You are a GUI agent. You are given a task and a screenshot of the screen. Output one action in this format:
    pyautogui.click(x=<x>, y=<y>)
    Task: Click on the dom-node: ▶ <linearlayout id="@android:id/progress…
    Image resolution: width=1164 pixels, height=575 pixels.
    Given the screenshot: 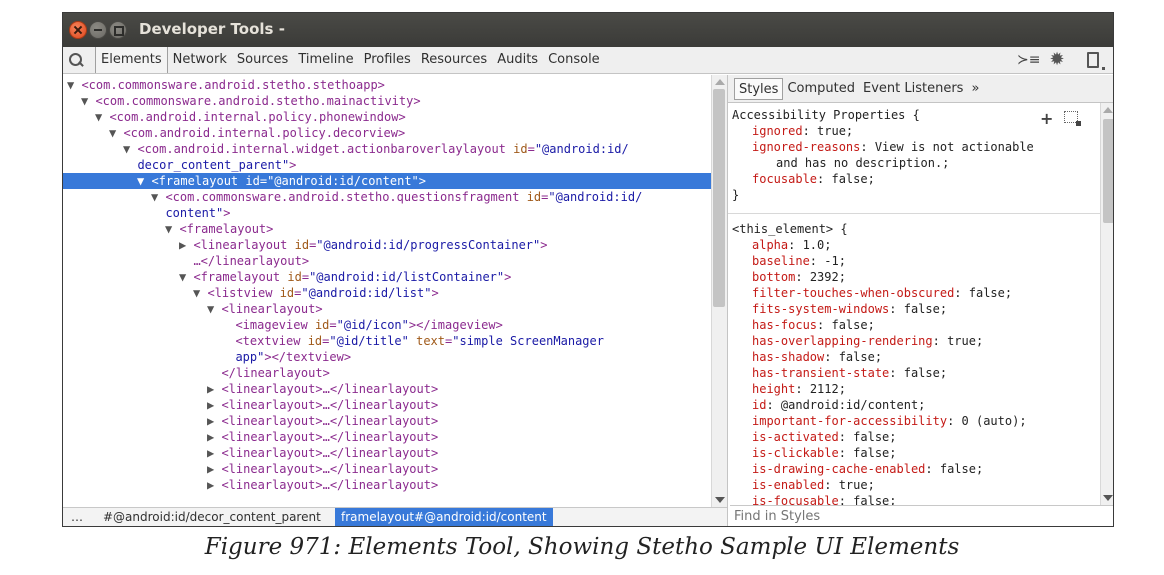 What is the action you would take?
    pyautogui.click(x=387, y=245)
    